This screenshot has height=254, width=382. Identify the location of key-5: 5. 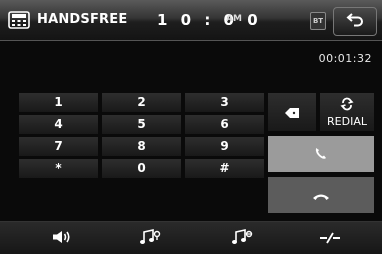
(141, 124).